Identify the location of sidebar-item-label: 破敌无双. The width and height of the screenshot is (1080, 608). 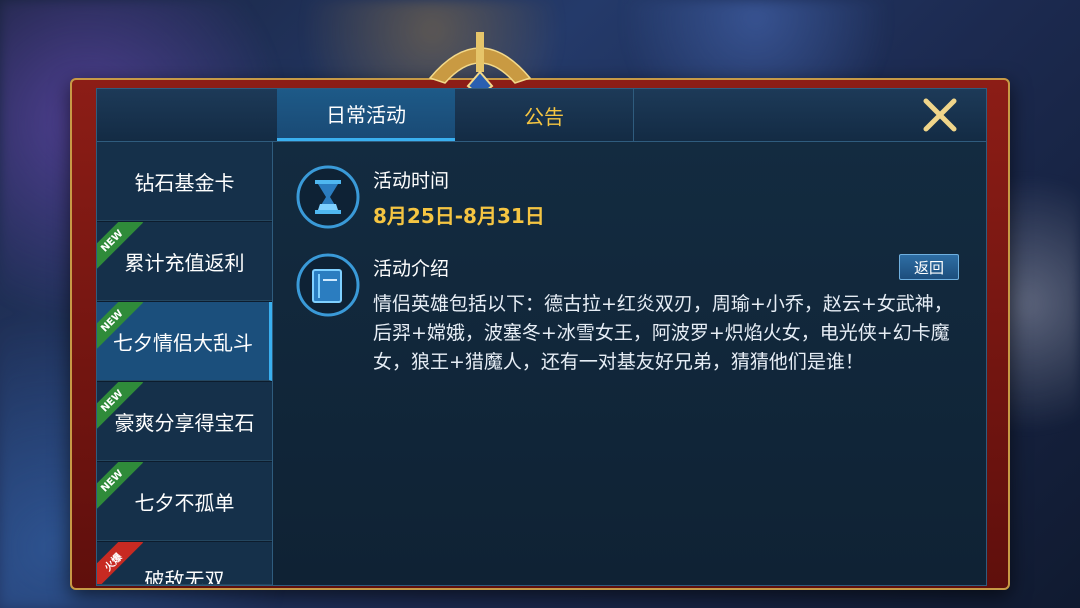
(184, 576).